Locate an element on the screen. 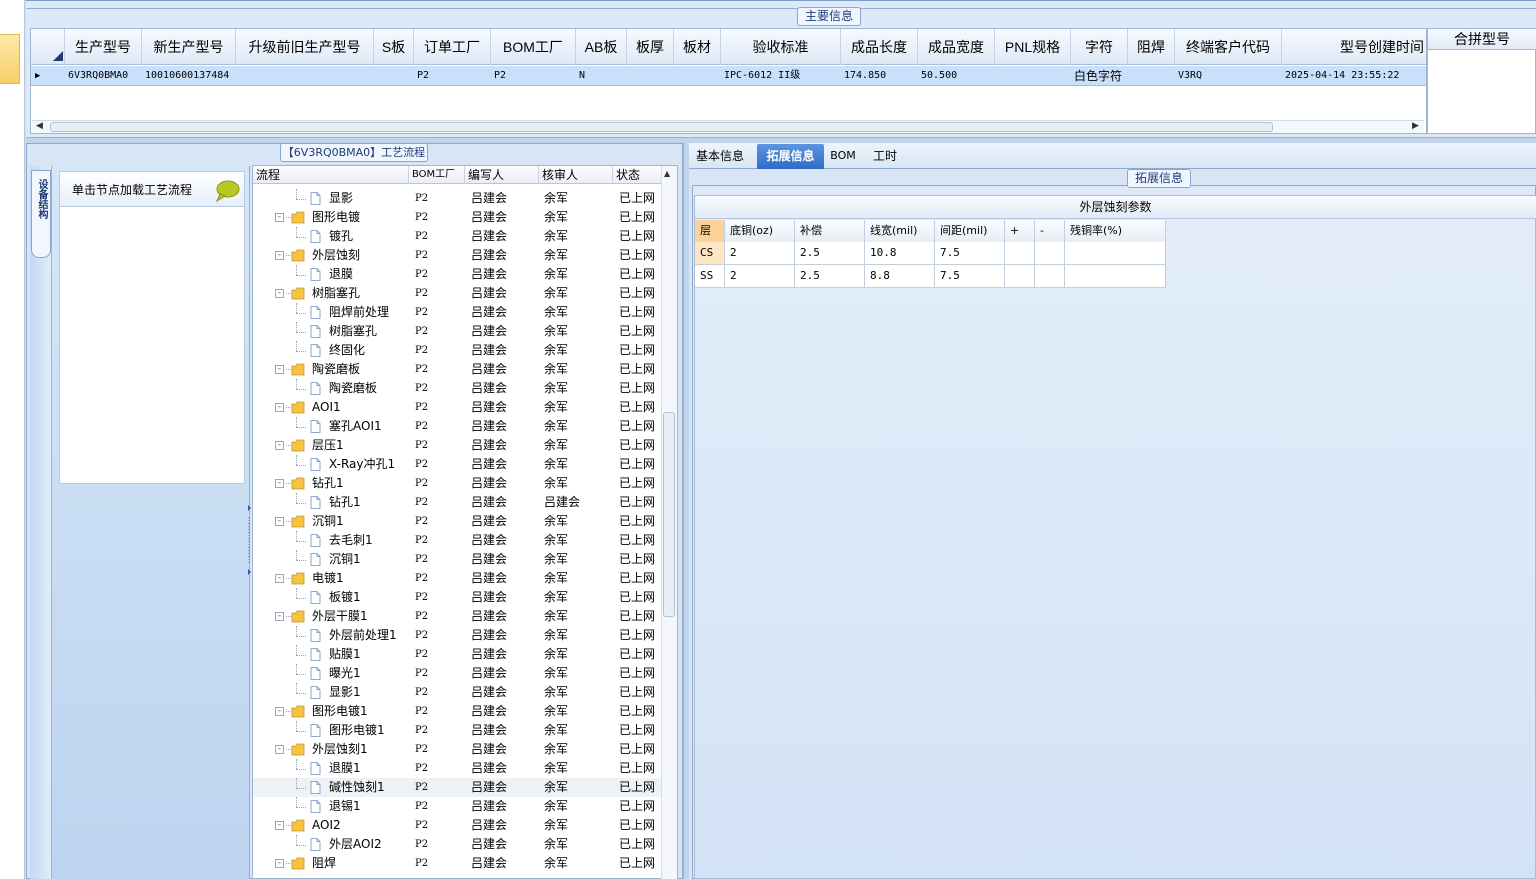 The image size is (1536, 879). col-header-width: 成品宽度 is located at coordinates (956, 47).